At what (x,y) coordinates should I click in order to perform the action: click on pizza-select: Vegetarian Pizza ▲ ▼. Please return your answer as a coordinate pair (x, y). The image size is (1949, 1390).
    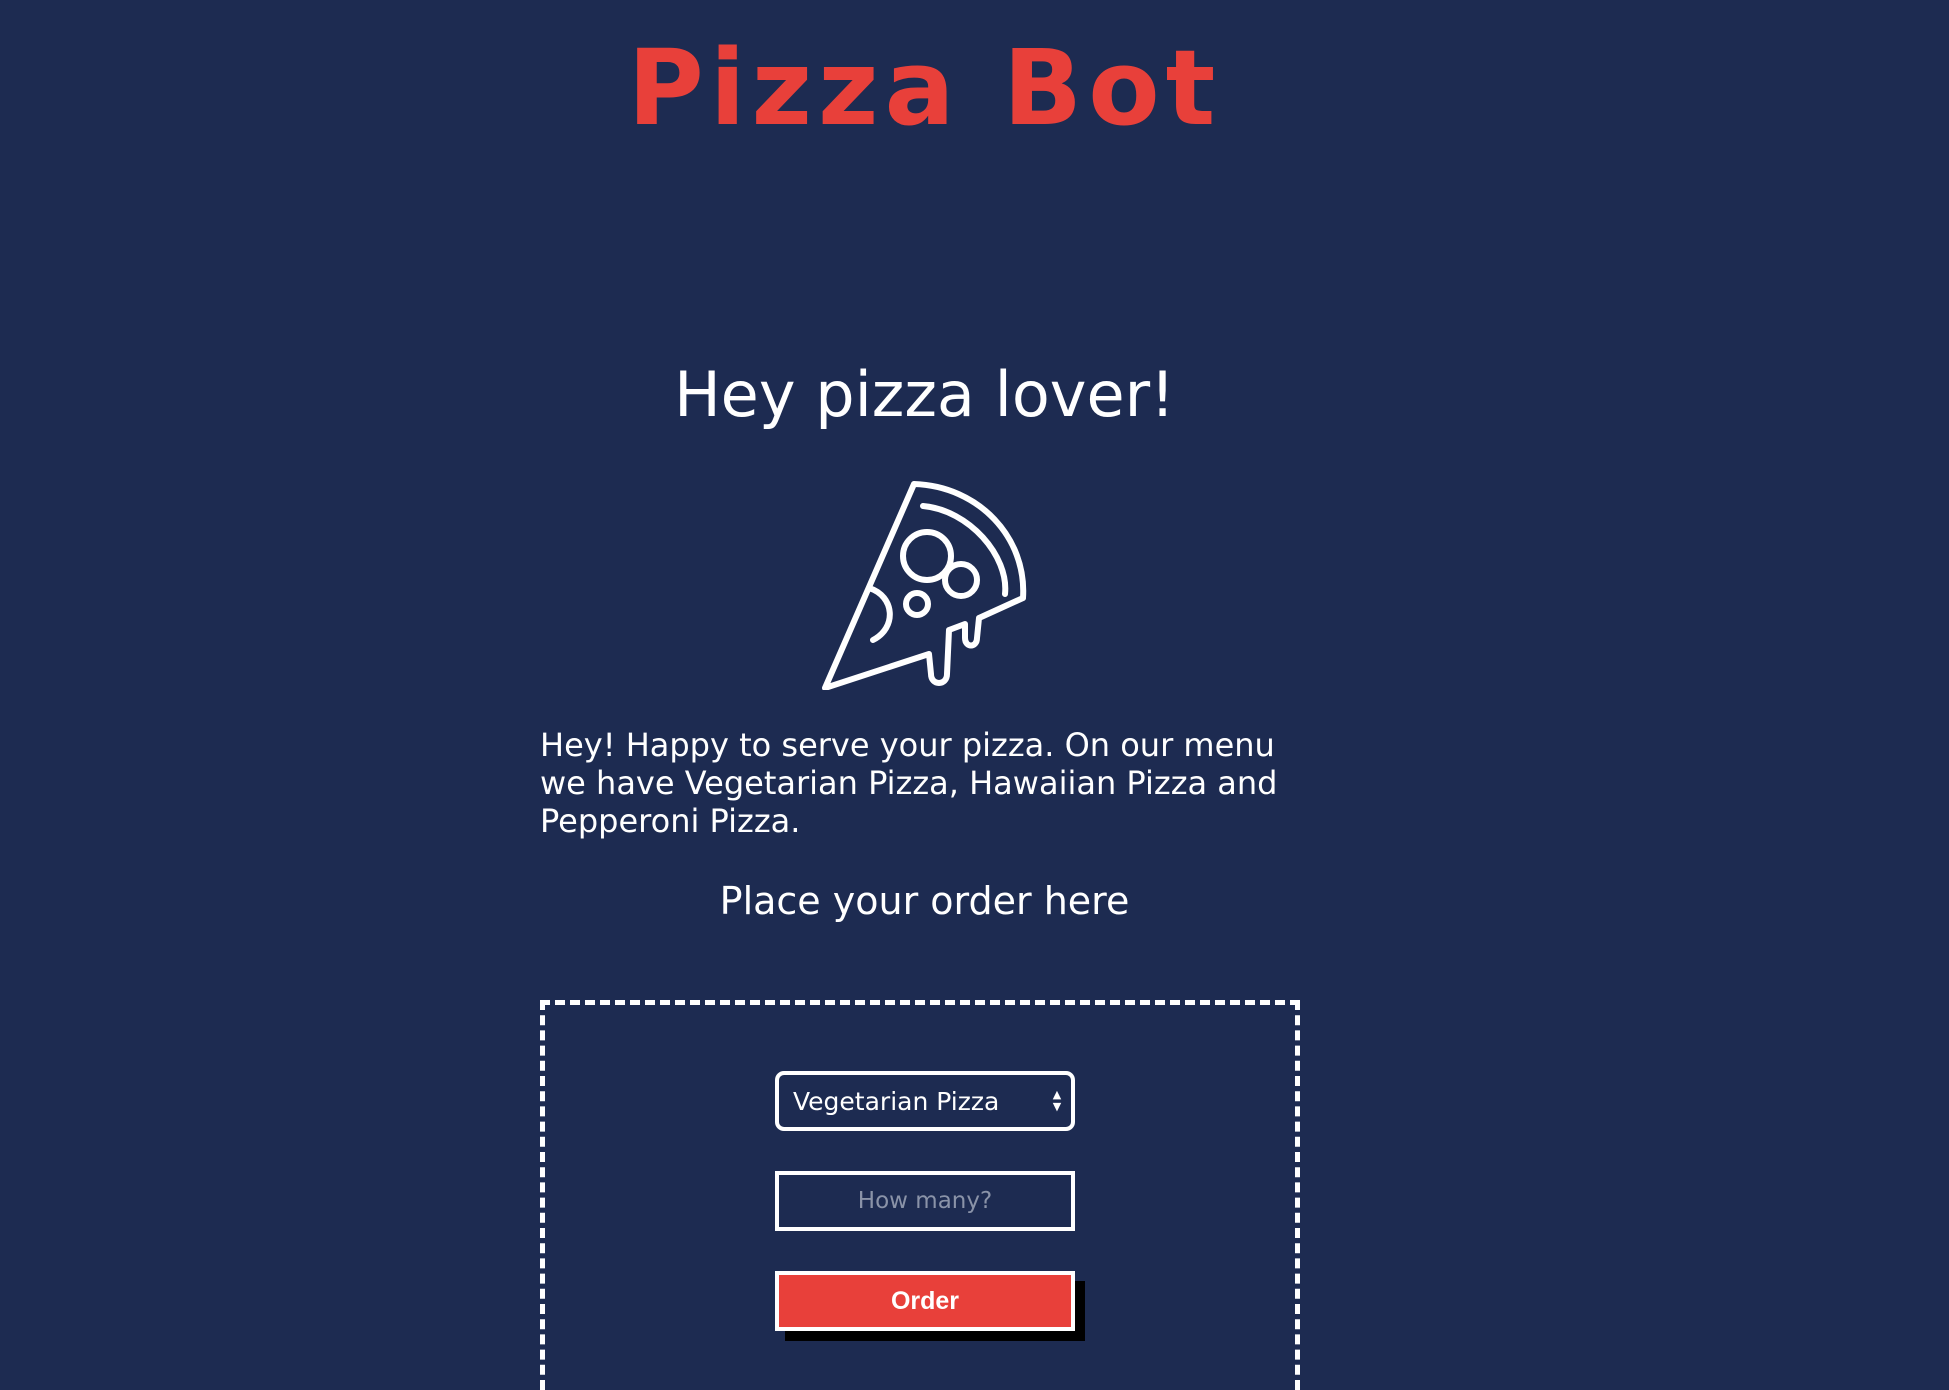
    Looking at the image, I should click on (925, 1101).